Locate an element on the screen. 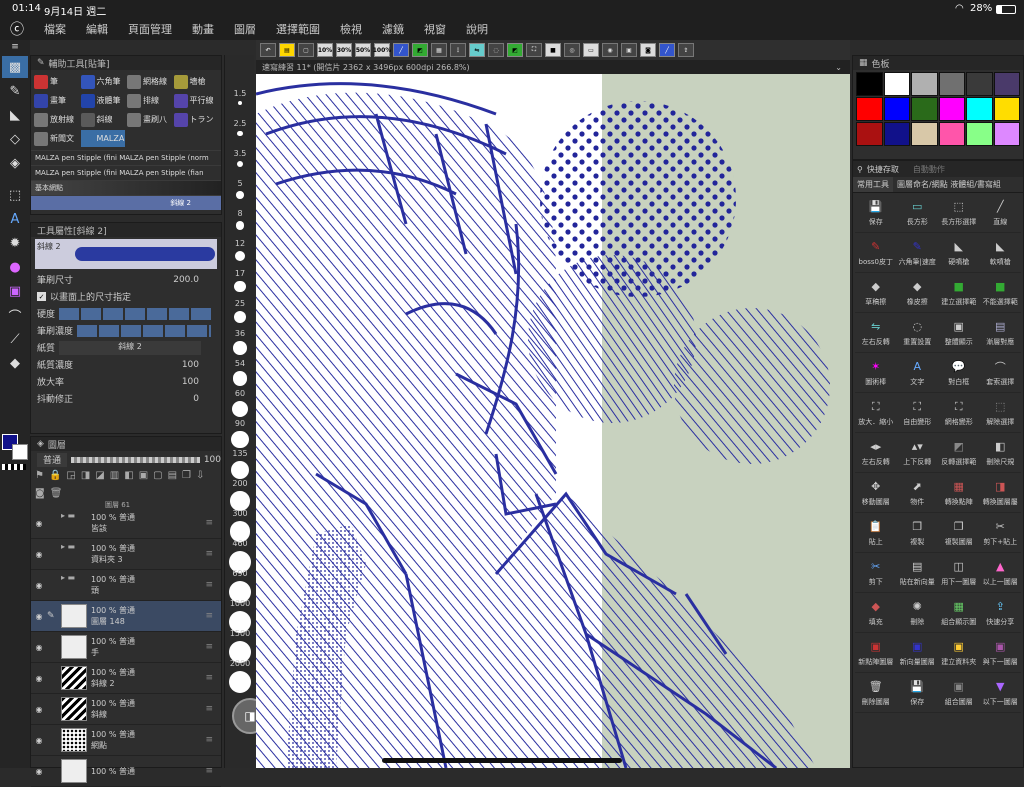 The image size is (1024, 787). new-raster-icon: ▣ is located at coordinates (143, 476).